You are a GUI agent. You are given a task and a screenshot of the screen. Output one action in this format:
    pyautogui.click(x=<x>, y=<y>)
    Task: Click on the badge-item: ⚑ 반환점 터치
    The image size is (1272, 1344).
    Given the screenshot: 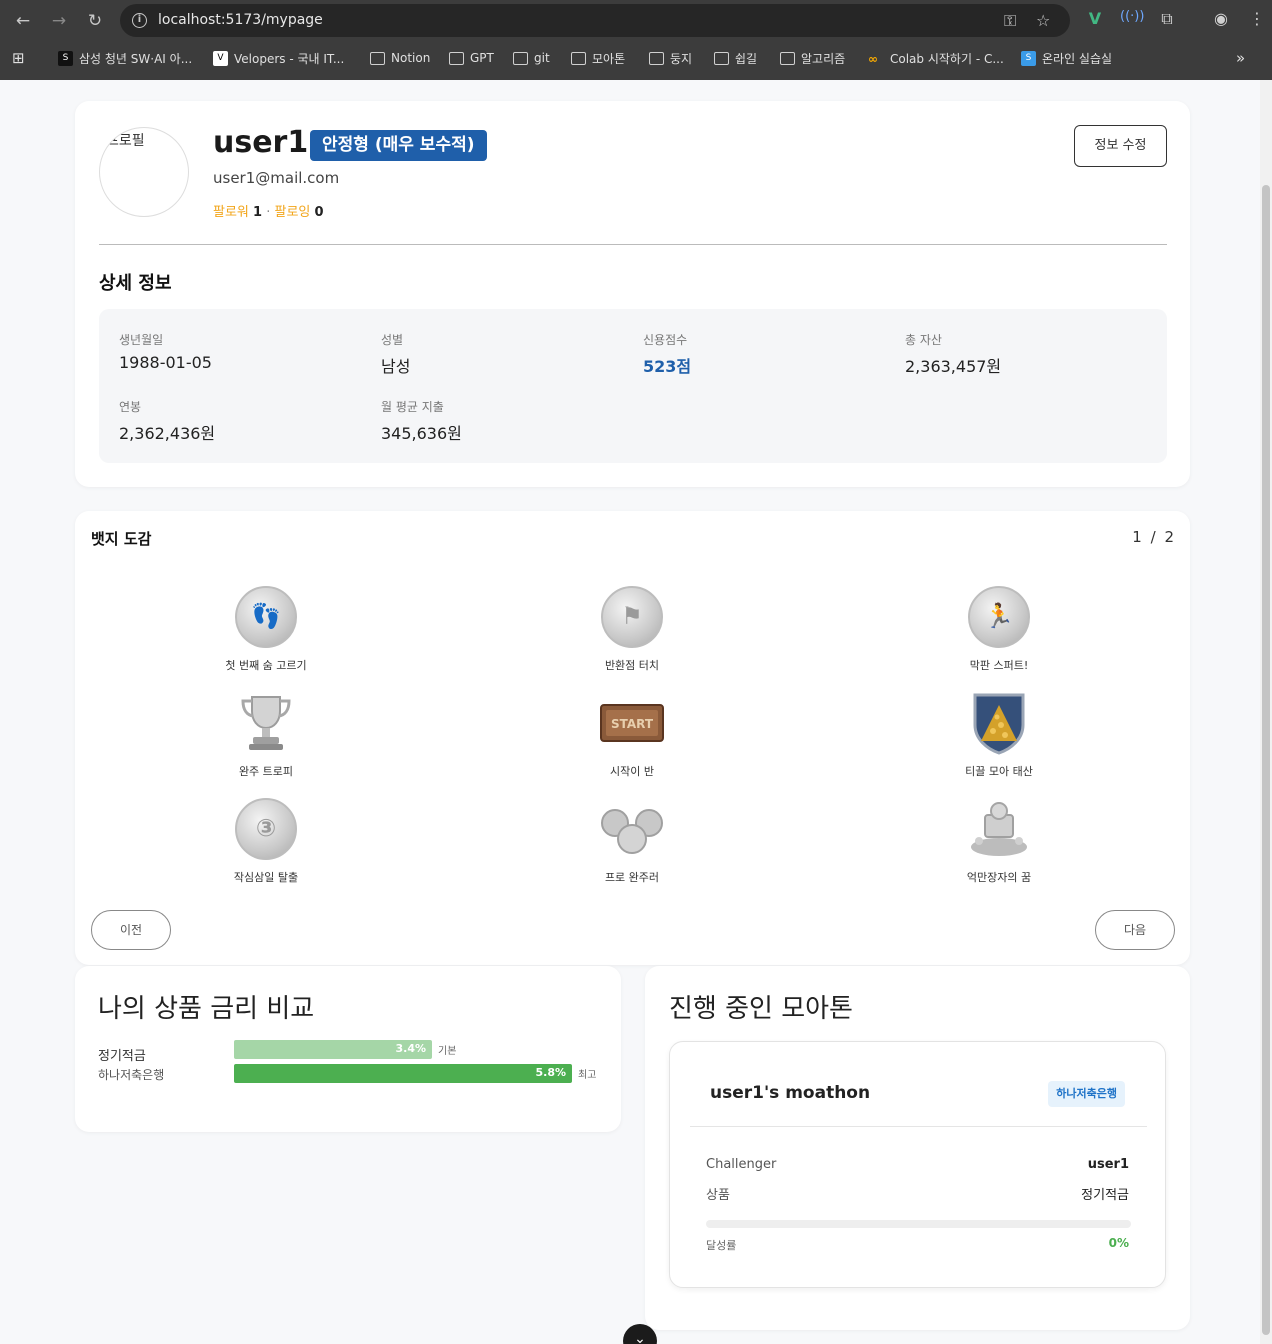 What is the action you would take?
    pyautogui.click(x=632, y=629)
    